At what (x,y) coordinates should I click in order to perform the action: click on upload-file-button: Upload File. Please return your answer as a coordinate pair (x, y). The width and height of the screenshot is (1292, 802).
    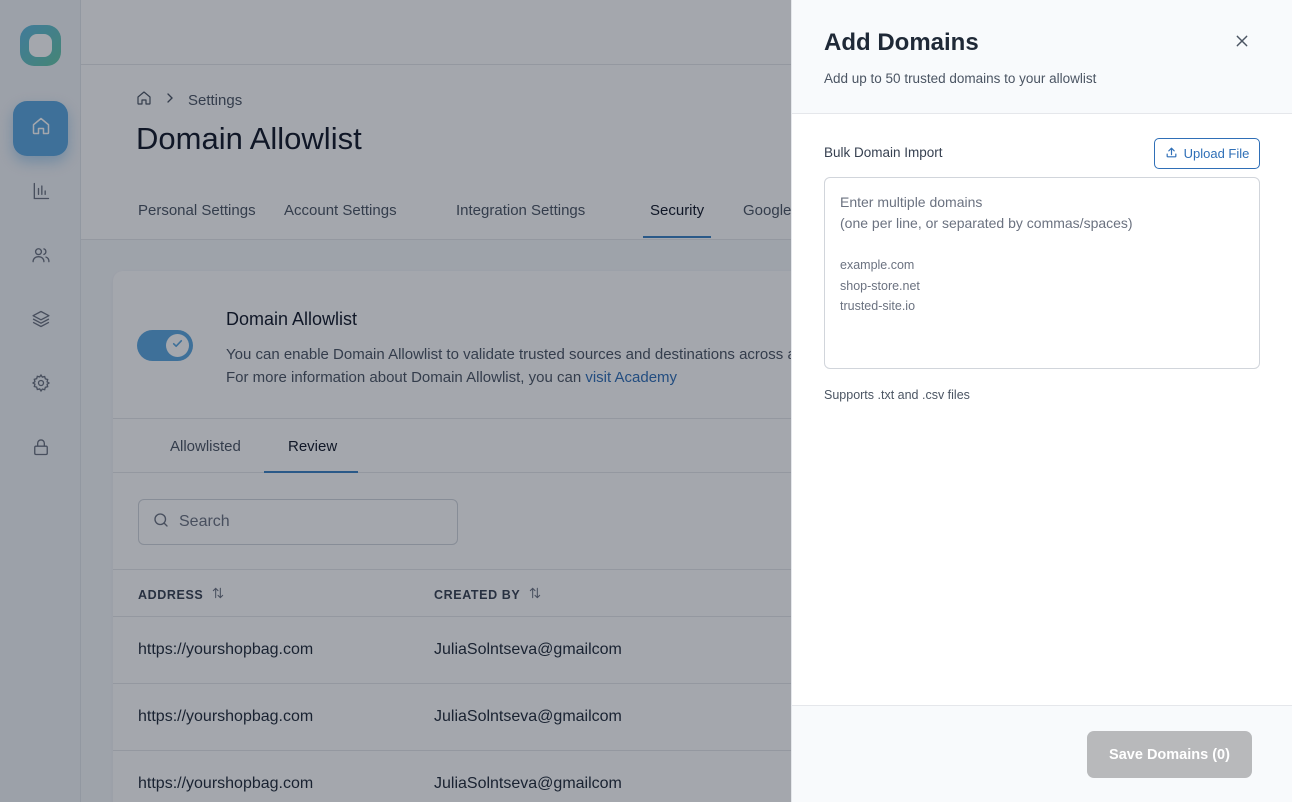
    Looking at the image, I should click on (1207, 153).